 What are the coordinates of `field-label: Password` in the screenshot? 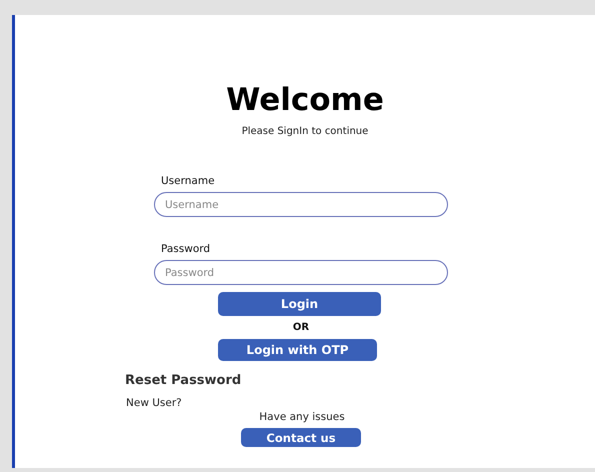 It's located at (185, 249).